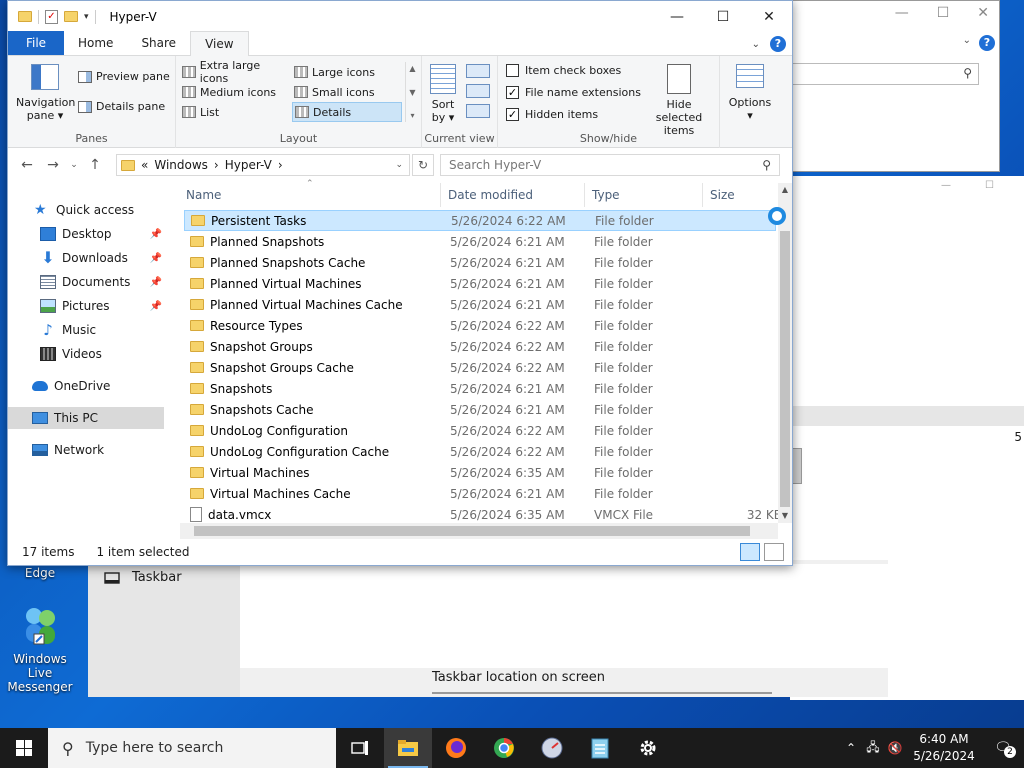 Image resolution: width=1024 pixels, height=768 pixels. I want to click on notepad-icon, so click(600, 748).